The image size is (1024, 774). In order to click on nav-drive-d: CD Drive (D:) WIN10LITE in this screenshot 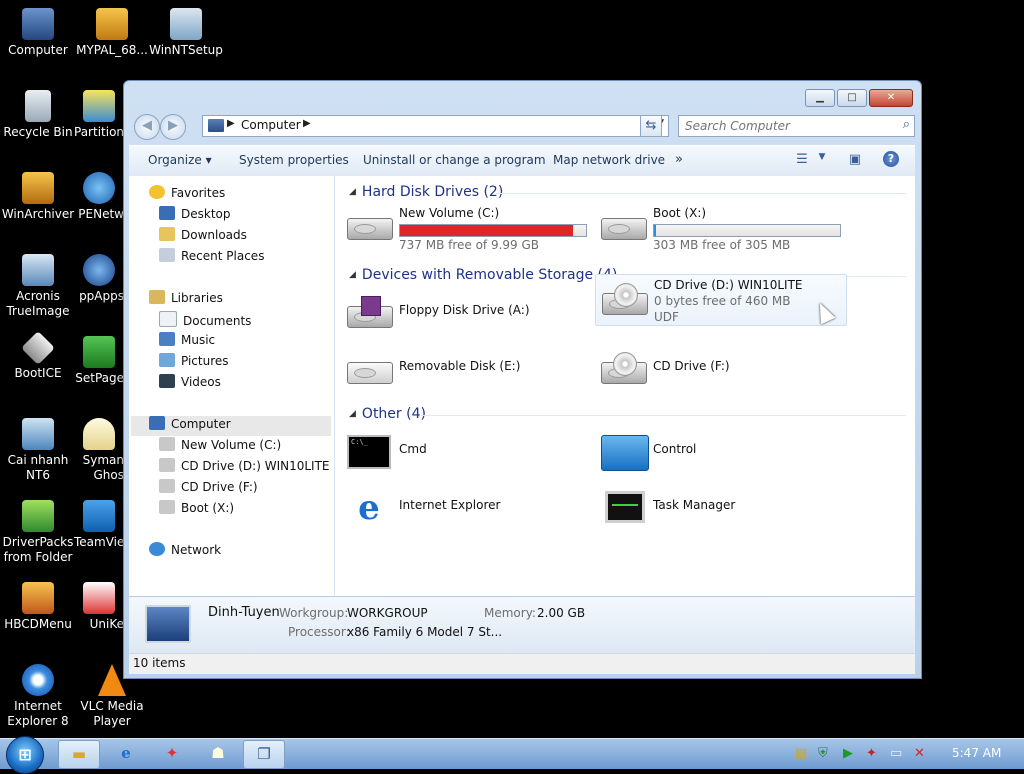, I will do `click(244, 468)`.